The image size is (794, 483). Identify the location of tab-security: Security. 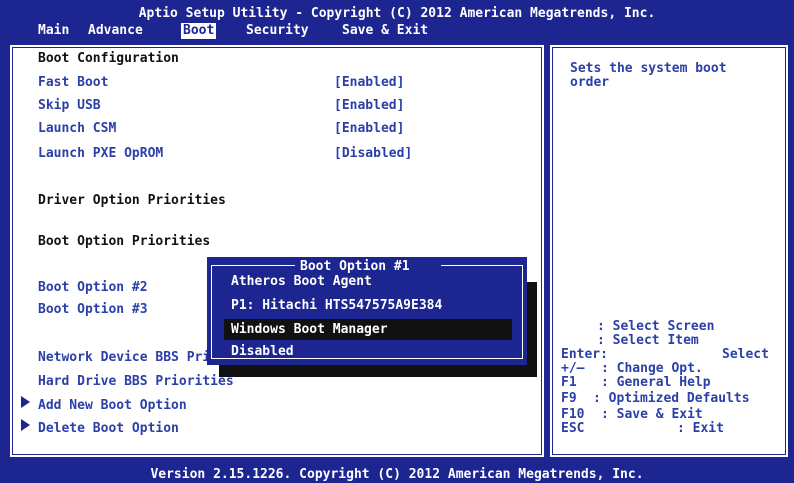
(277, 31).